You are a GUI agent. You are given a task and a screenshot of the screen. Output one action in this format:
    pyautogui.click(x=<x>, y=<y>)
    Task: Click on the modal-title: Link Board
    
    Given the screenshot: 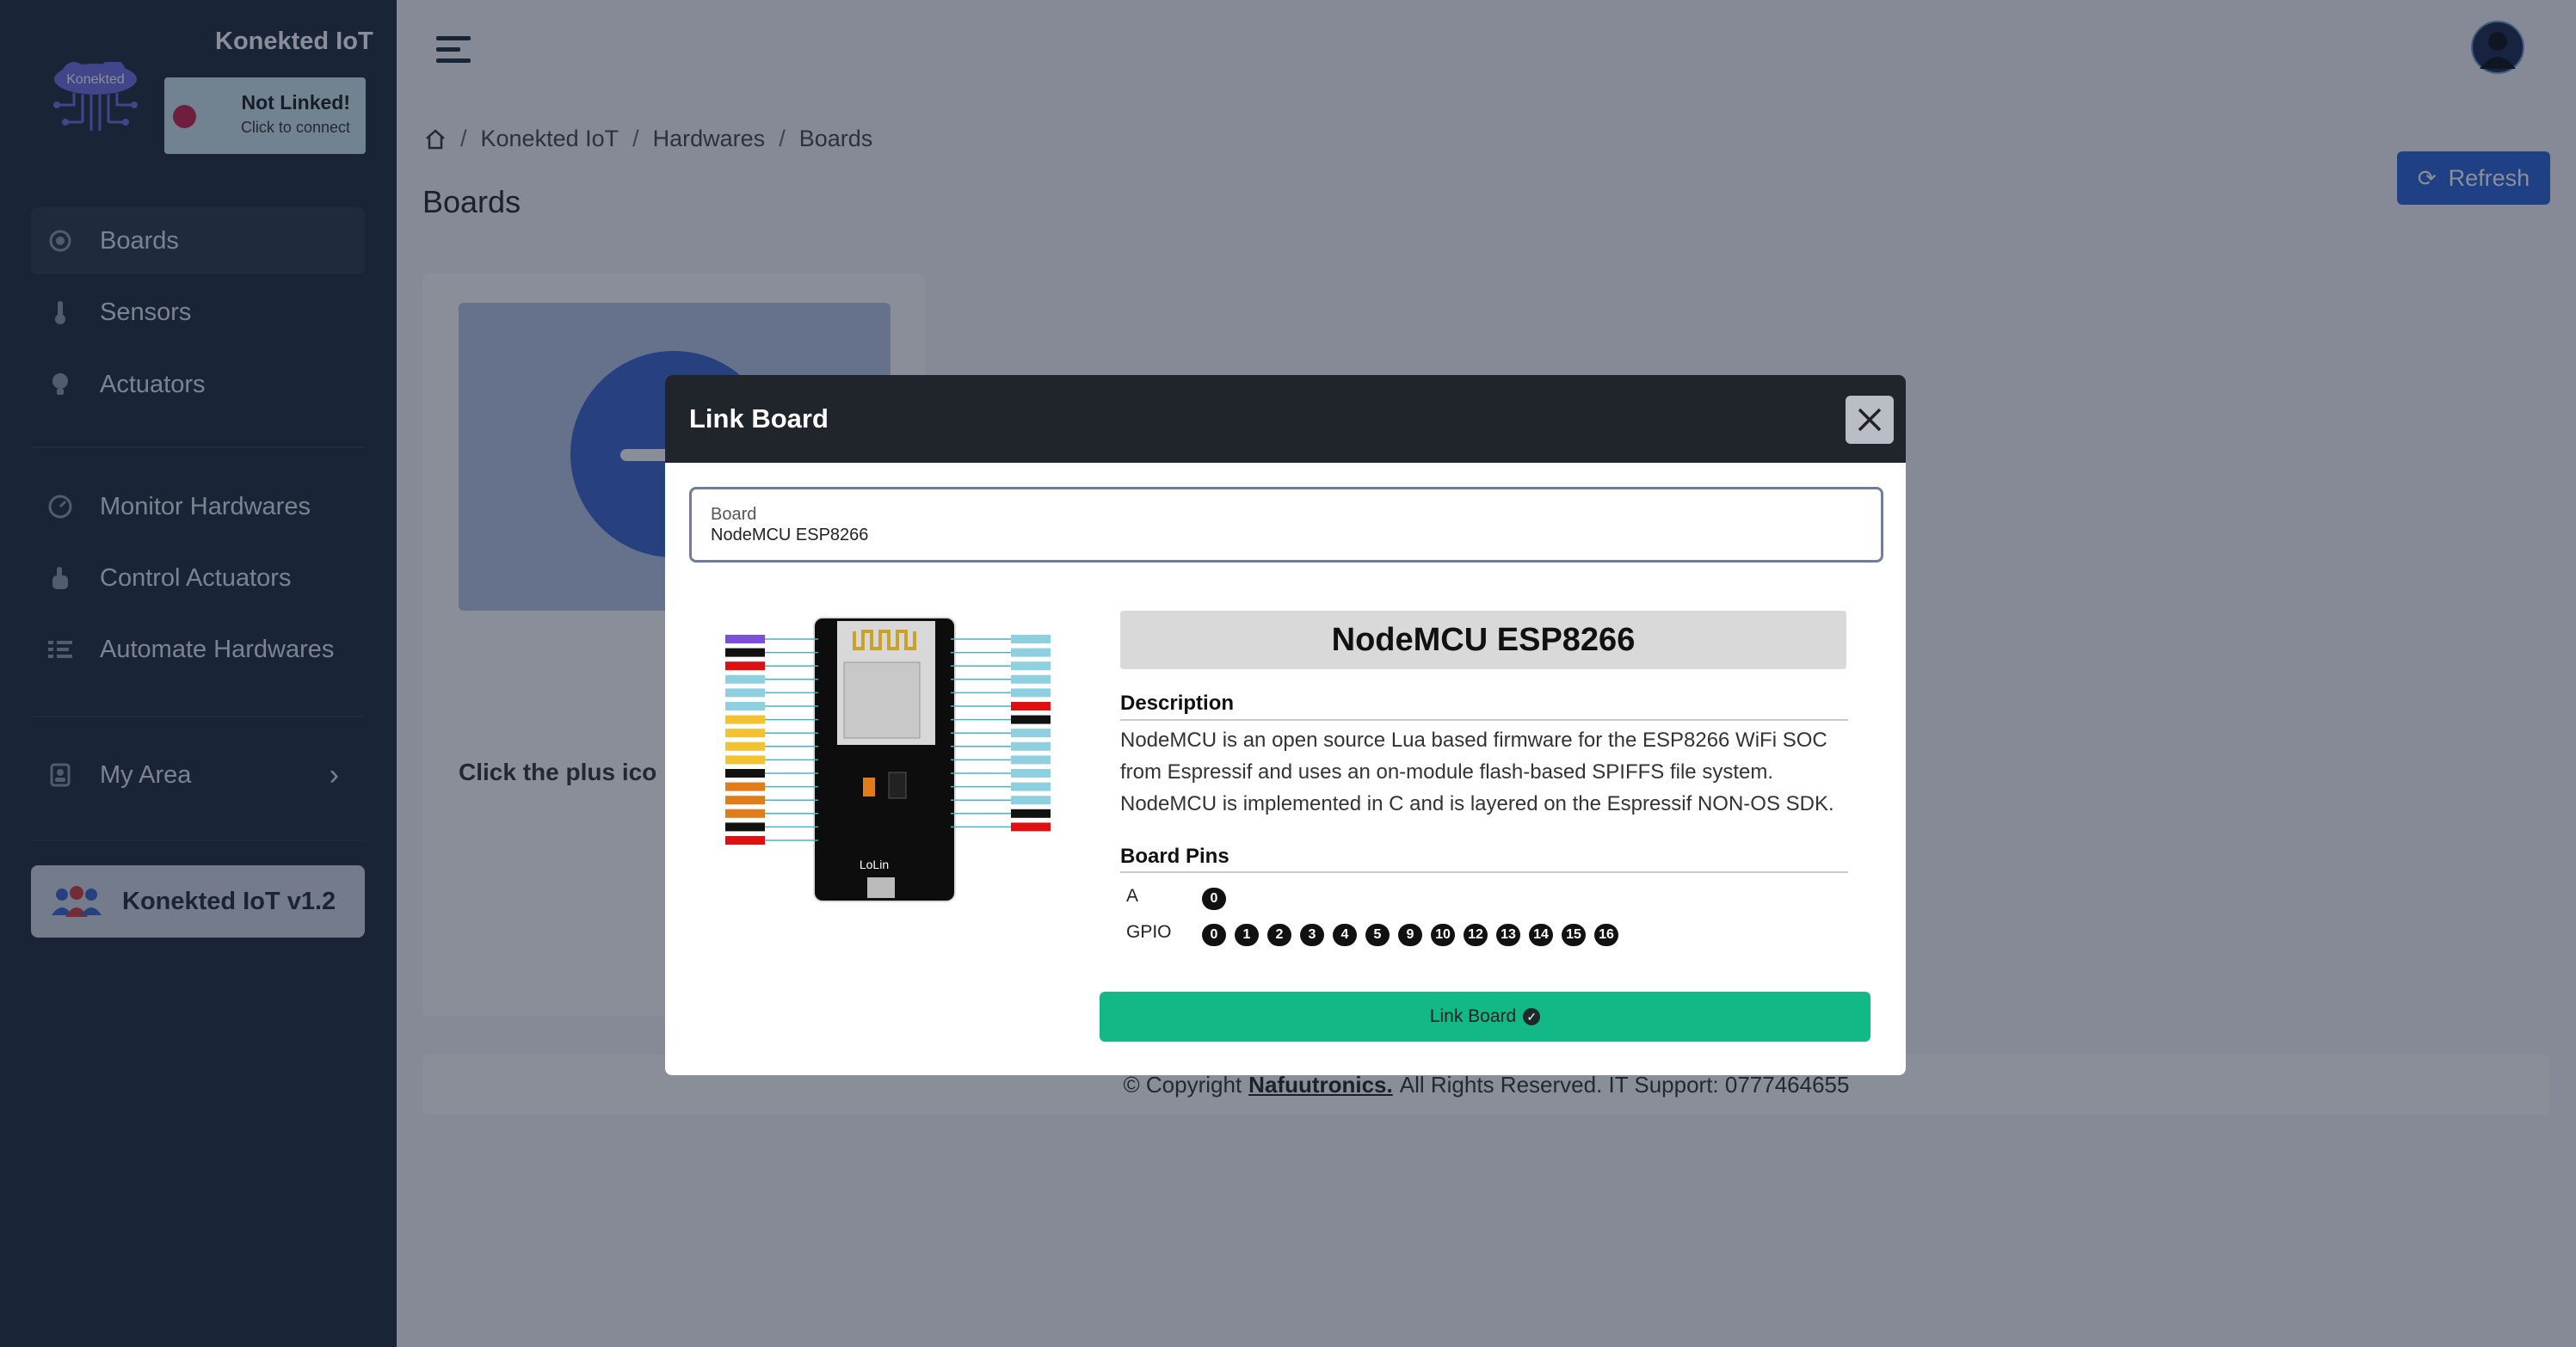 What is the action you would take?
    pyautogui.click(x=759, y=418)
    